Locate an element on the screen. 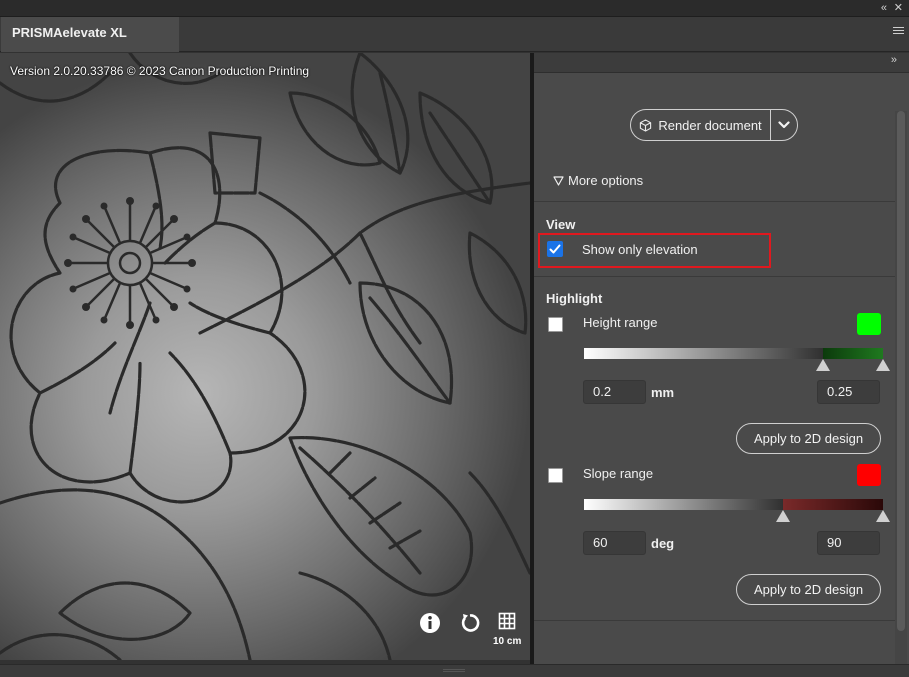  reset-rotate-icon is located at coordinates (470, 623).